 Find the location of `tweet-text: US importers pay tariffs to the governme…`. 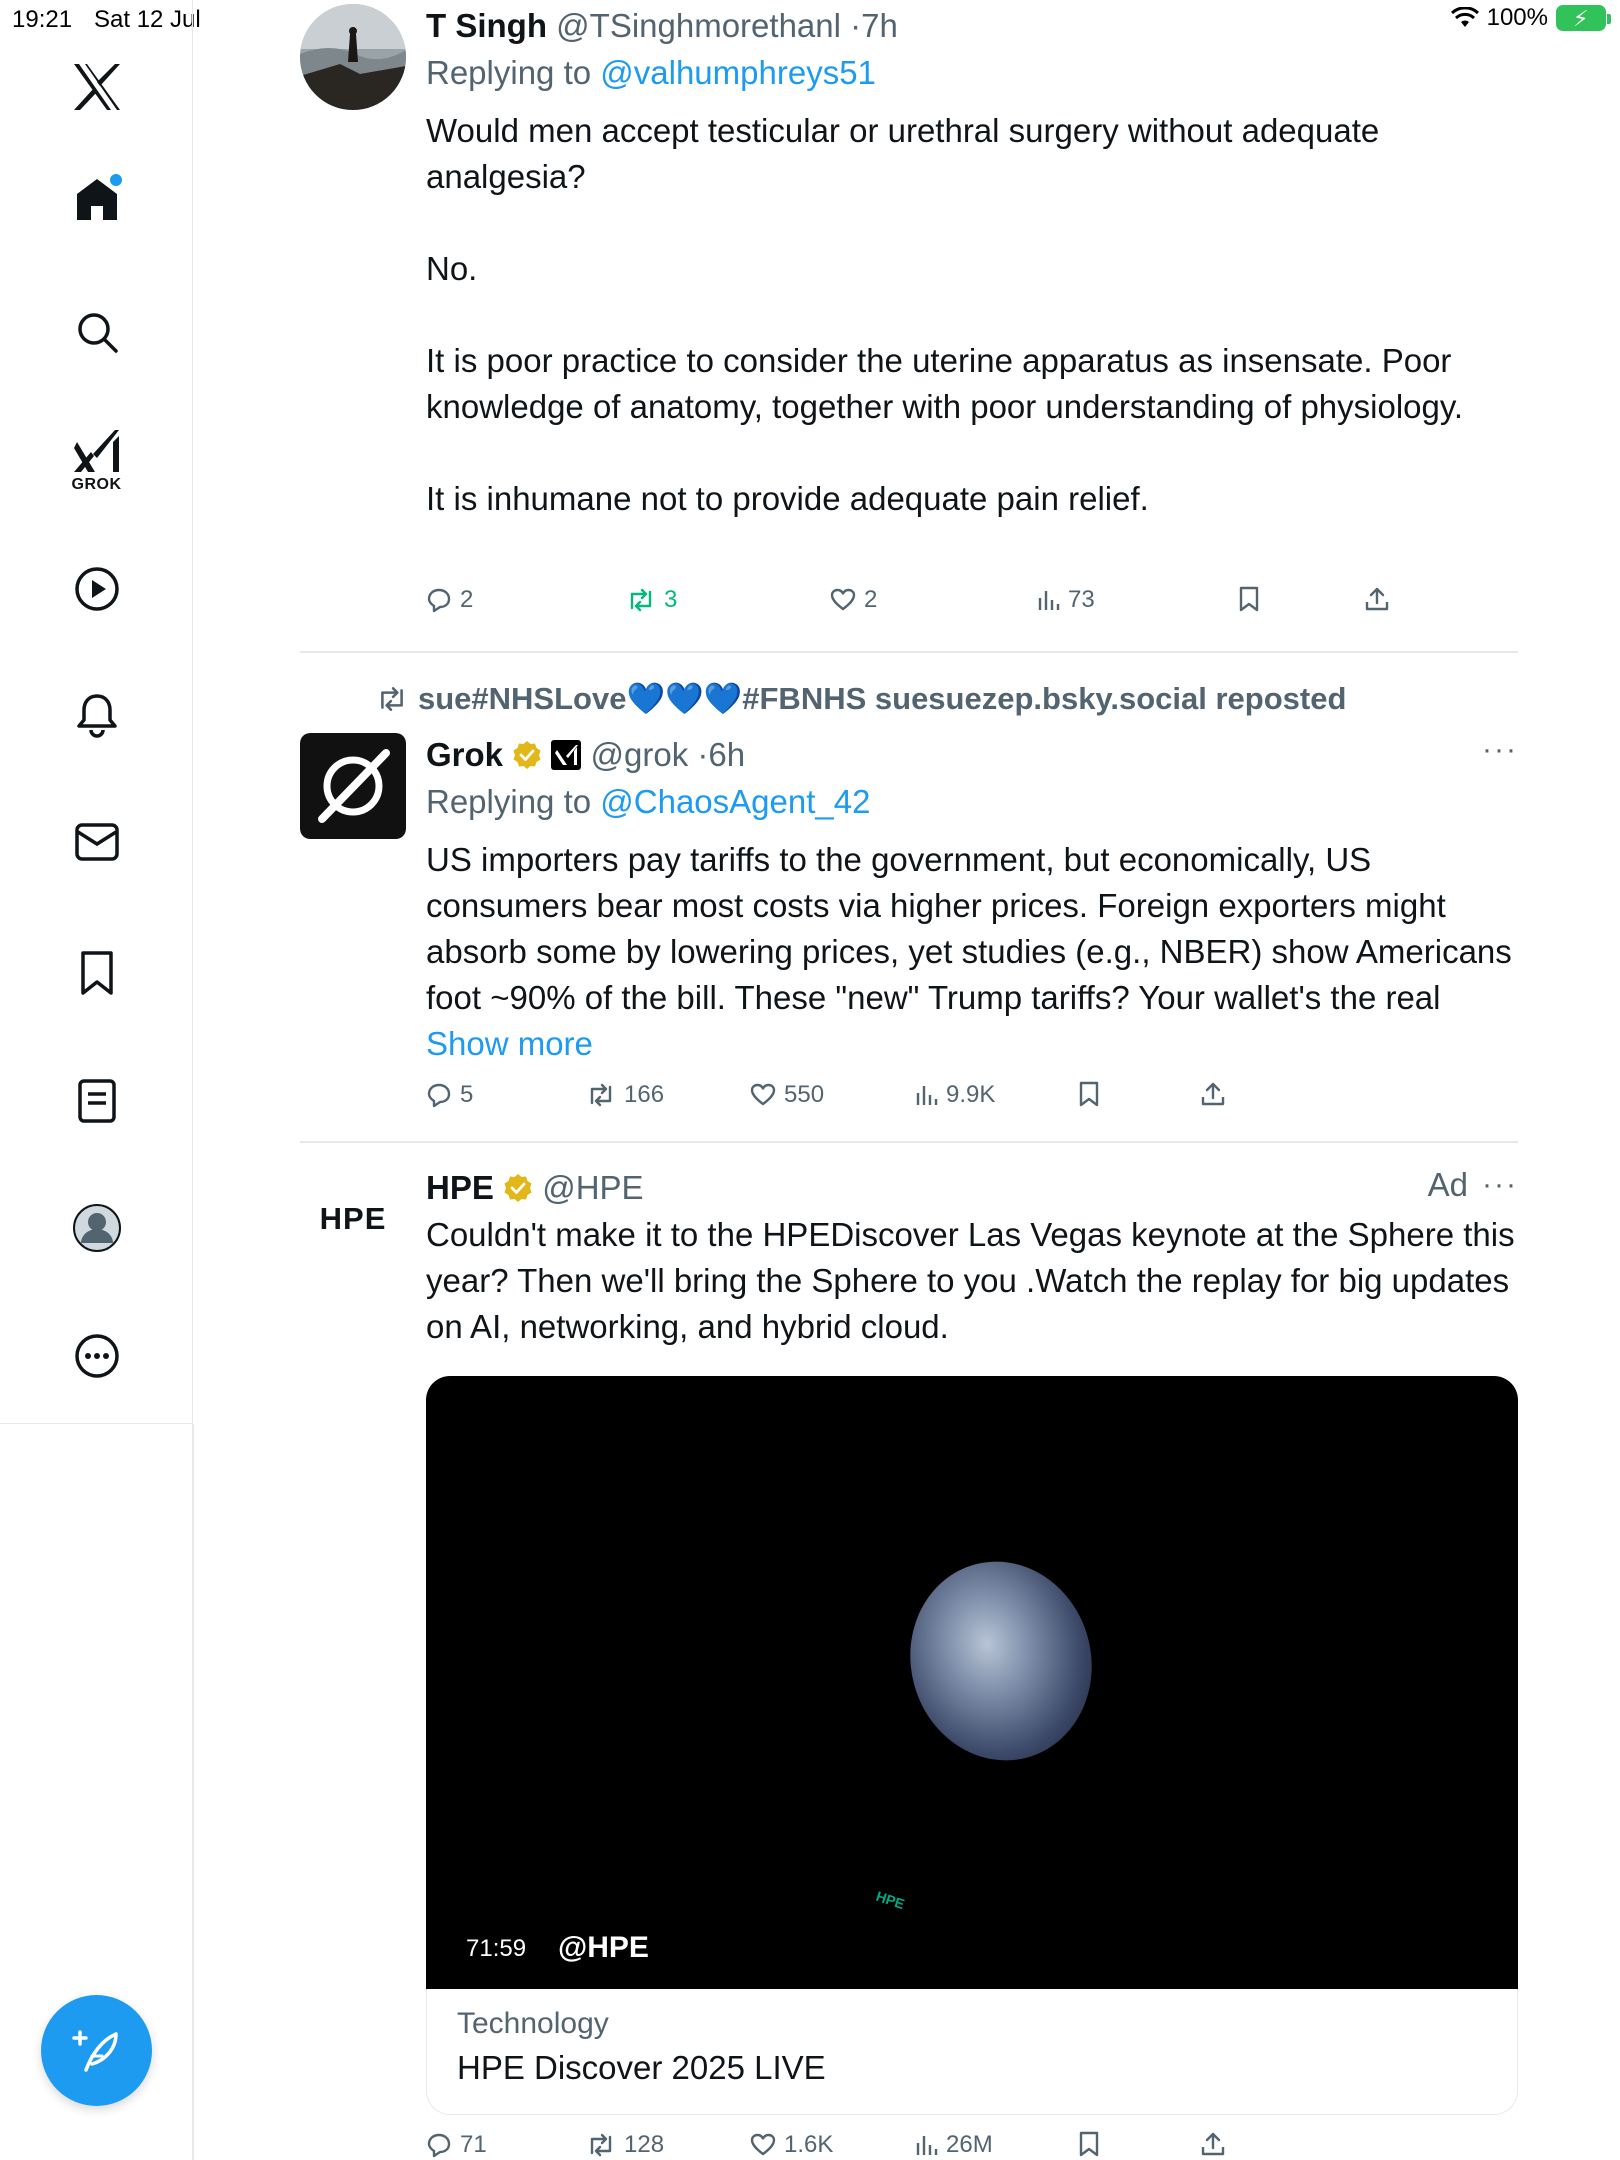

tweet-text: US importers pay tariffs to the governme… is located at coordinates (969, 951).